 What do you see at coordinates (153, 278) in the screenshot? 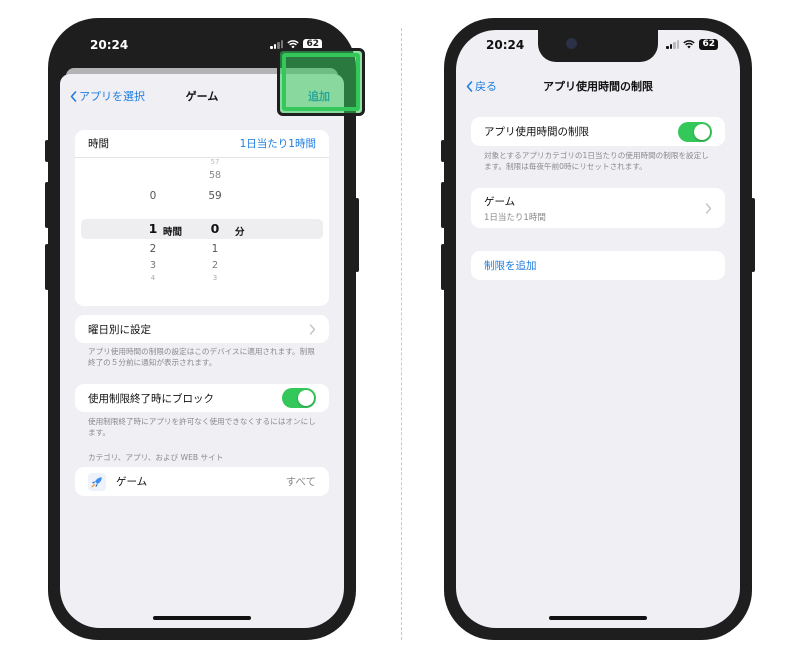
I see `hour-option: 4` at bounding box center [153, 278].